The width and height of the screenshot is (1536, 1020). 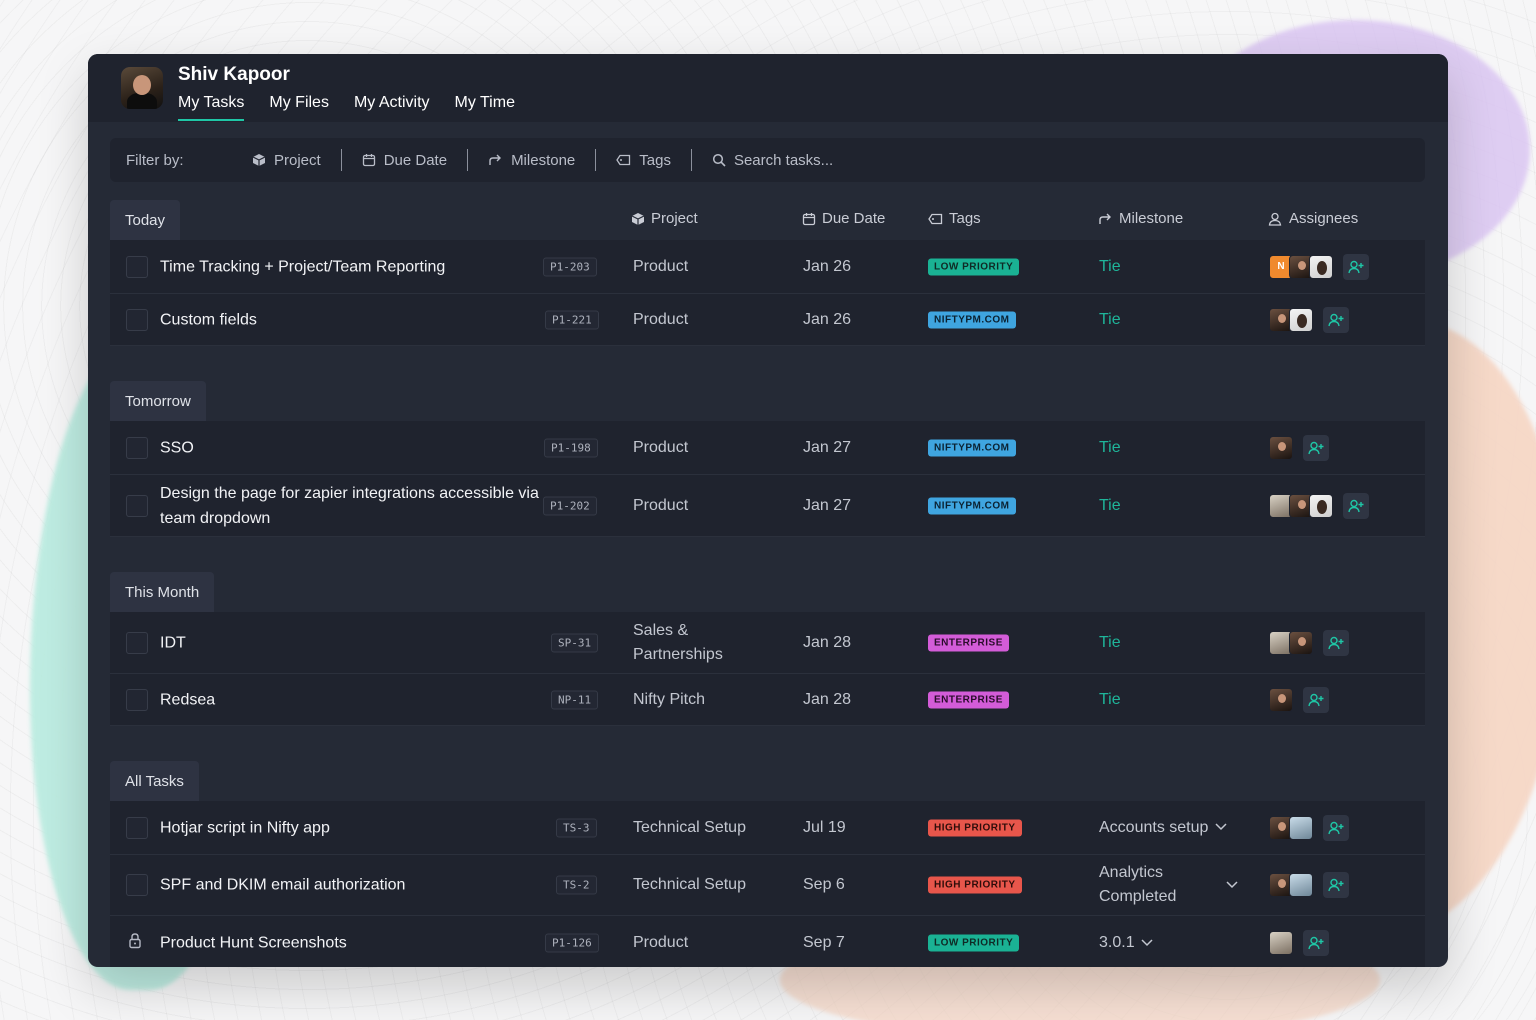 I want to click on column-header-due-date: Due Date, so click(x=843, y=218).